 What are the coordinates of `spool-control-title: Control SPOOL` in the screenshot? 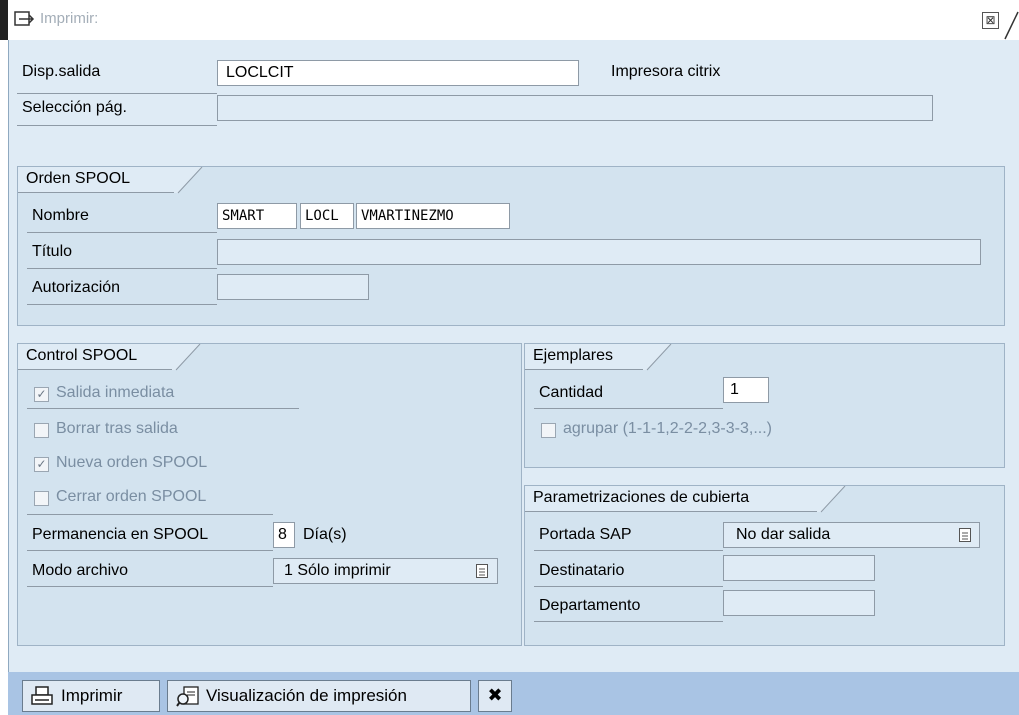 It's located at (82, 355).